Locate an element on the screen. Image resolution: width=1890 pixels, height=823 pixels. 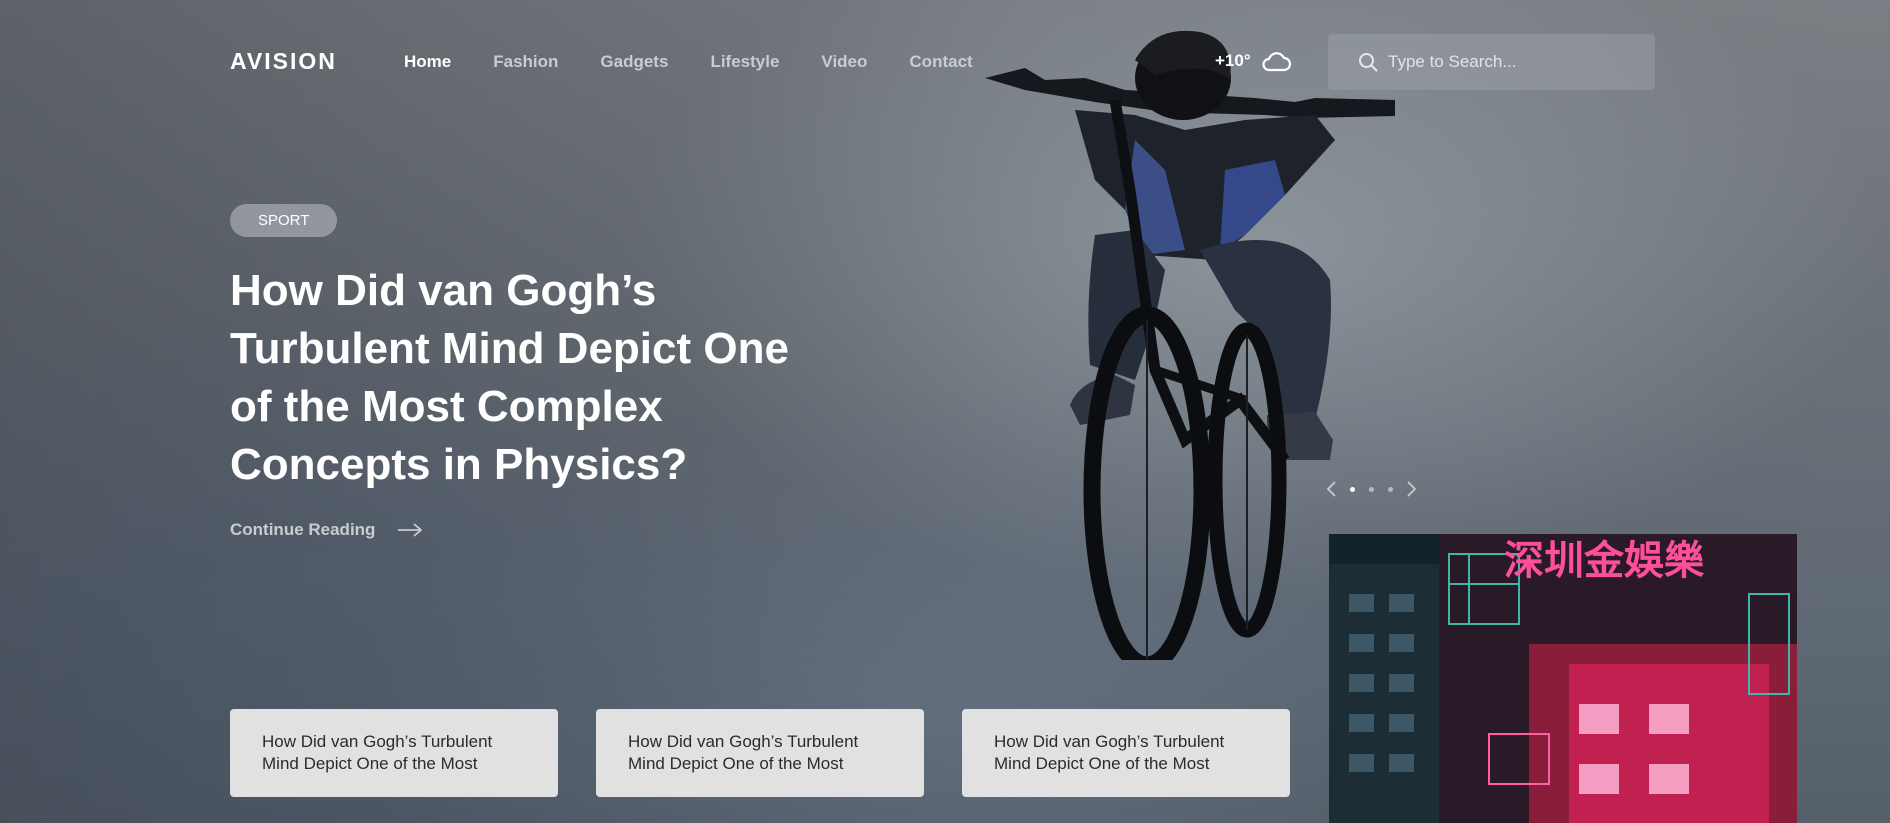
neon-building-illustration: 深圳金娛樂 is located at coordinates (1563, 678).